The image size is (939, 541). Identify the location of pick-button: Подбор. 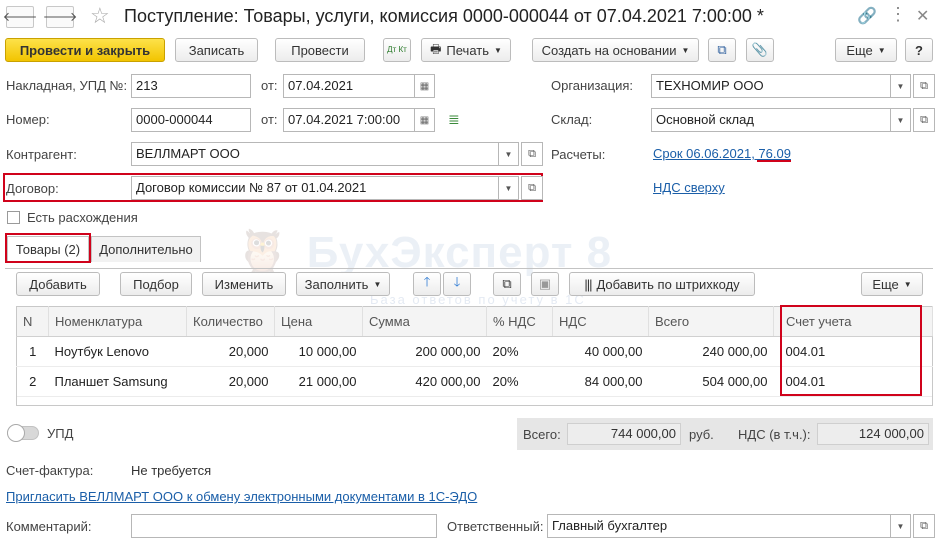
(156, 284).